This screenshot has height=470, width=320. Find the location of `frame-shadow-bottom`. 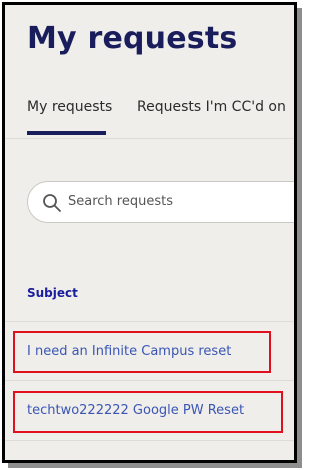

frame-shadow-bottom is located at coordinates (155, 465).